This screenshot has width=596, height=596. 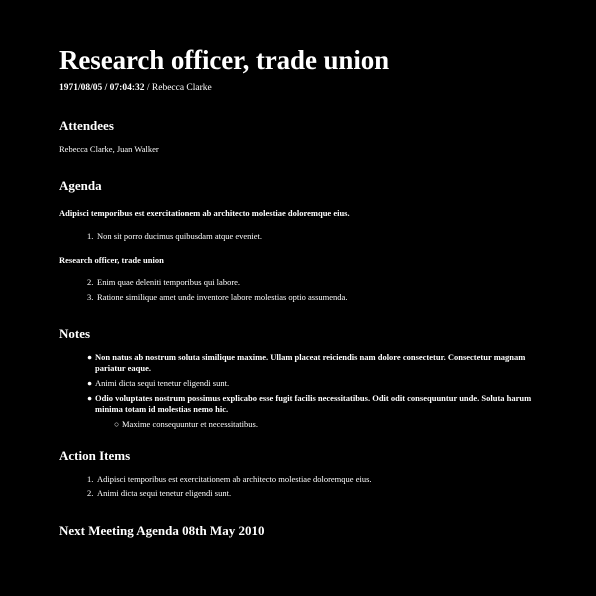 What do you see at coordinates (164, 493) in the screenshot?
I see `action-item-text: Animi dicta sequi tenetur eligendi sunt.` at bounding box center [164, 493].